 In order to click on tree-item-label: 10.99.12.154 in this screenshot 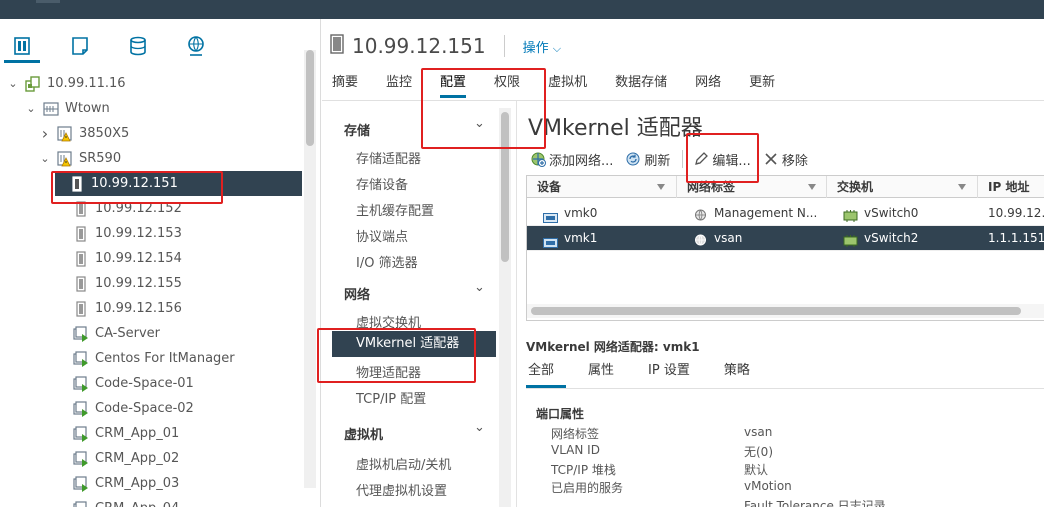, I will do `click(138, 258)`.